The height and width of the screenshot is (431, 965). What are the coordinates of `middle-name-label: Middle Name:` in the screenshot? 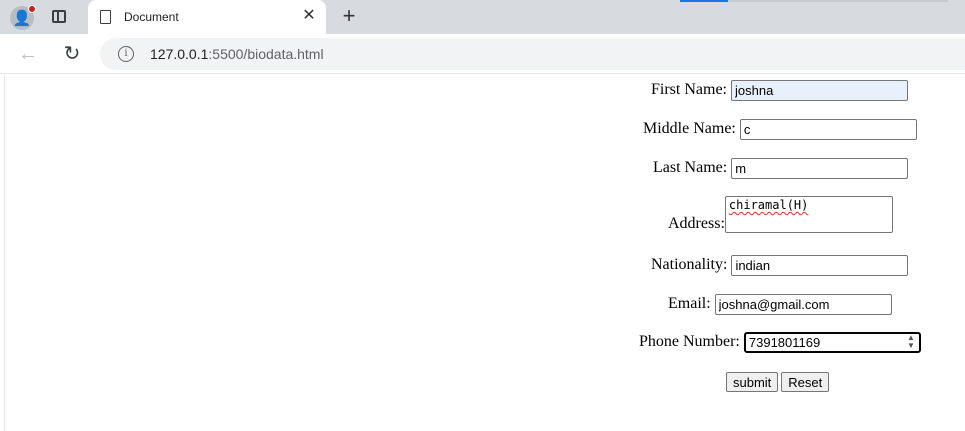 It's located at (689, 129).